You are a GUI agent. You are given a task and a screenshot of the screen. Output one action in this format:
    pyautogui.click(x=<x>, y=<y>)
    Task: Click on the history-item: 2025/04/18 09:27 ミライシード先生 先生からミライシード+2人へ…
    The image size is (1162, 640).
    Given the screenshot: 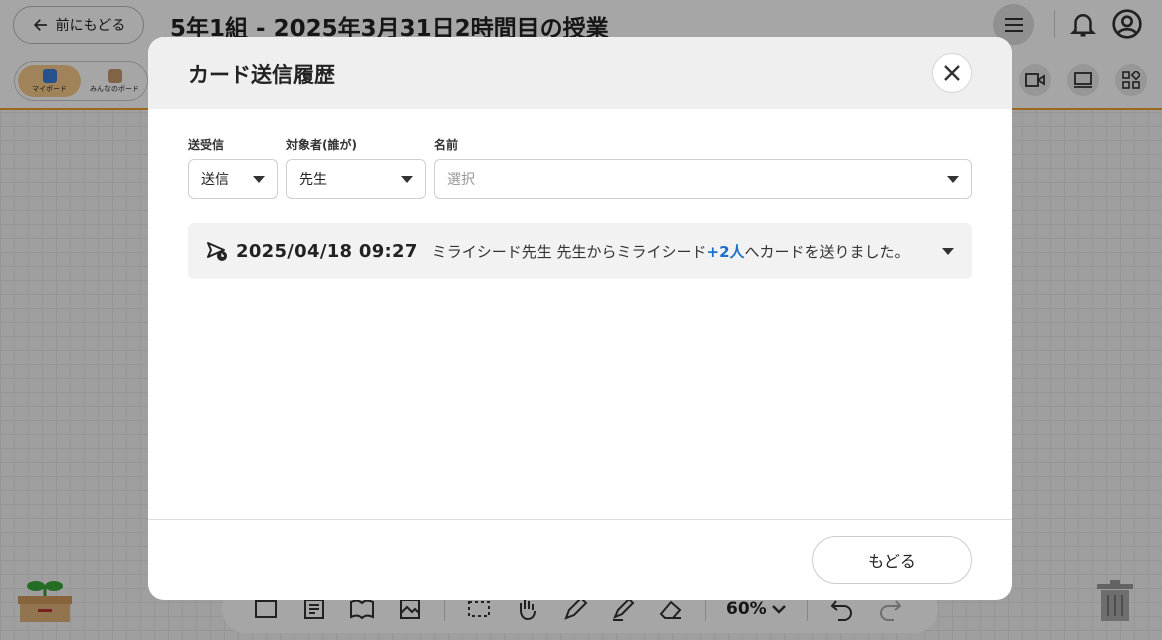 What is the action you would take?
    pyautogui.click(x=580, y=251)
    